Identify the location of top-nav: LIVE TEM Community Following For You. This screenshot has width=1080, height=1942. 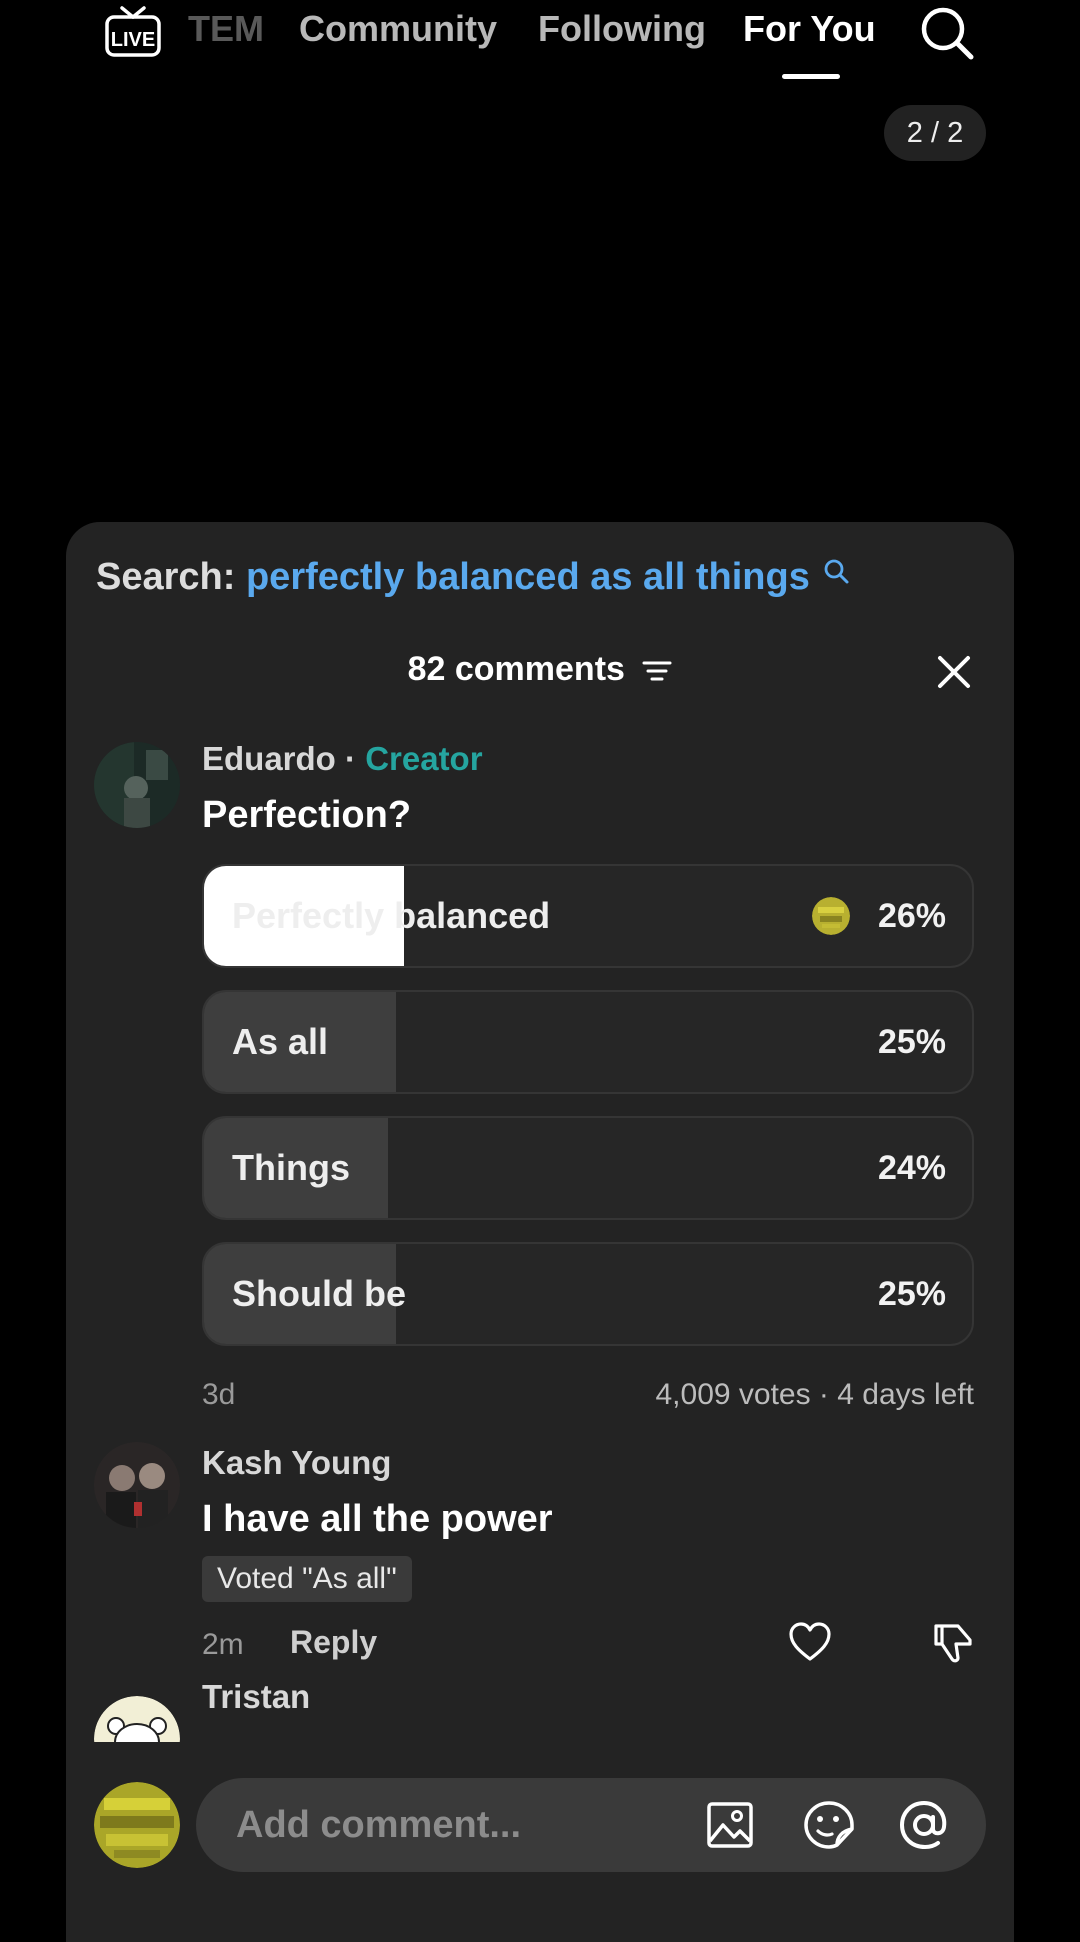
(540, 45).